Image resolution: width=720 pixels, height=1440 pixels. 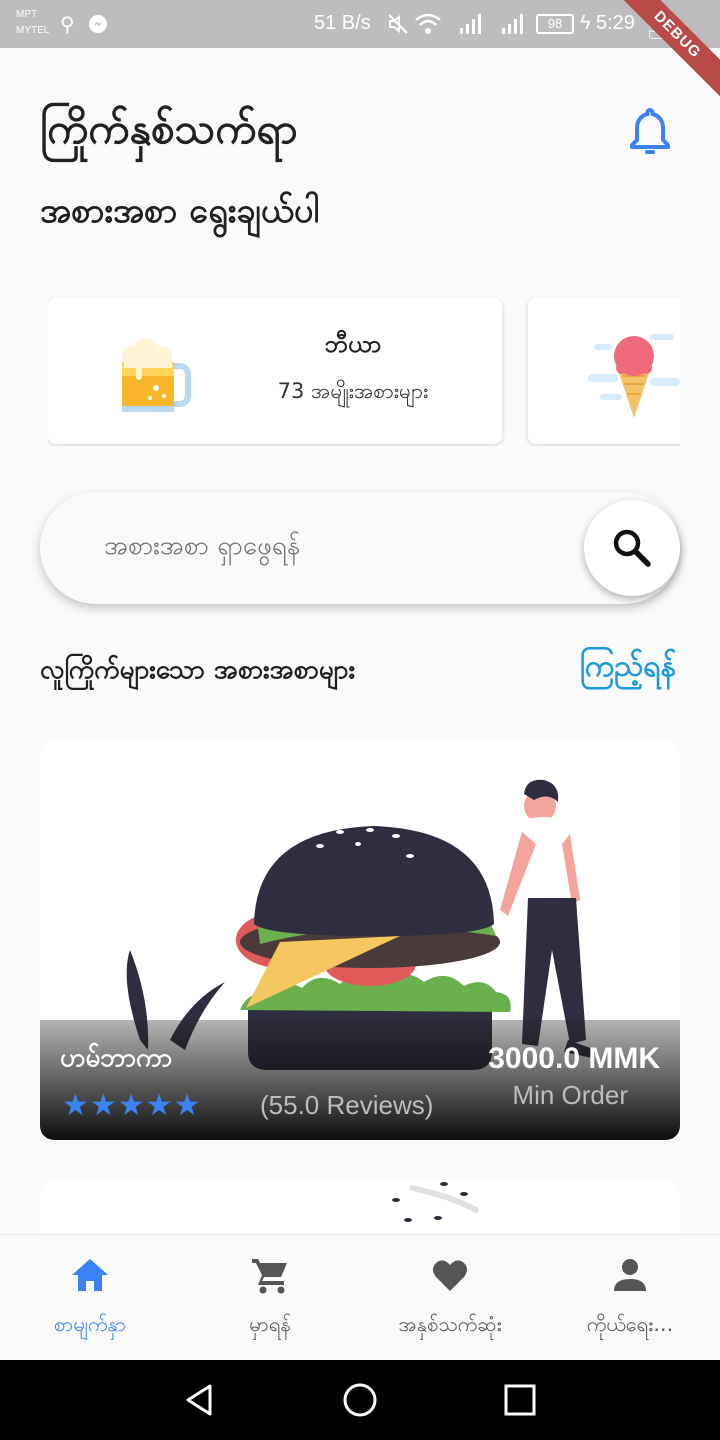 I want to click on nav-label: မှာရန်, so click(x=270, y=1324).